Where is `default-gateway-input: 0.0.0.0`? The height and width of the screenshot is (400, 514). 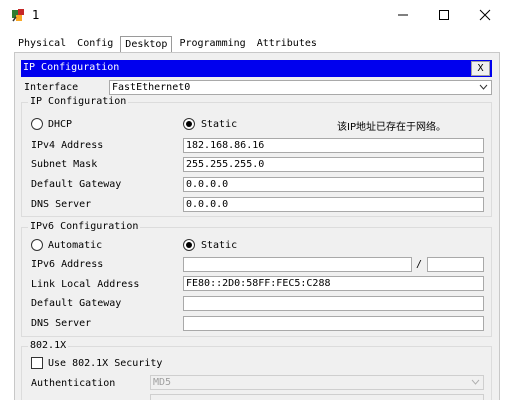 default-gateway-input: 0.0.0.0 is located at coordinates (333, 184).